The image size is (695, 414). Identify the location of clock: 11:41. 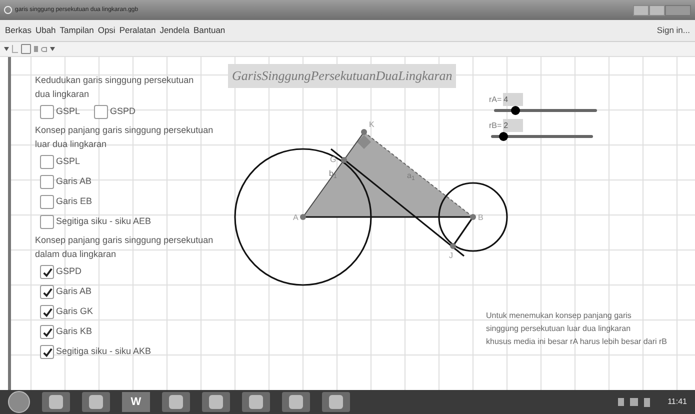
(677, 402).